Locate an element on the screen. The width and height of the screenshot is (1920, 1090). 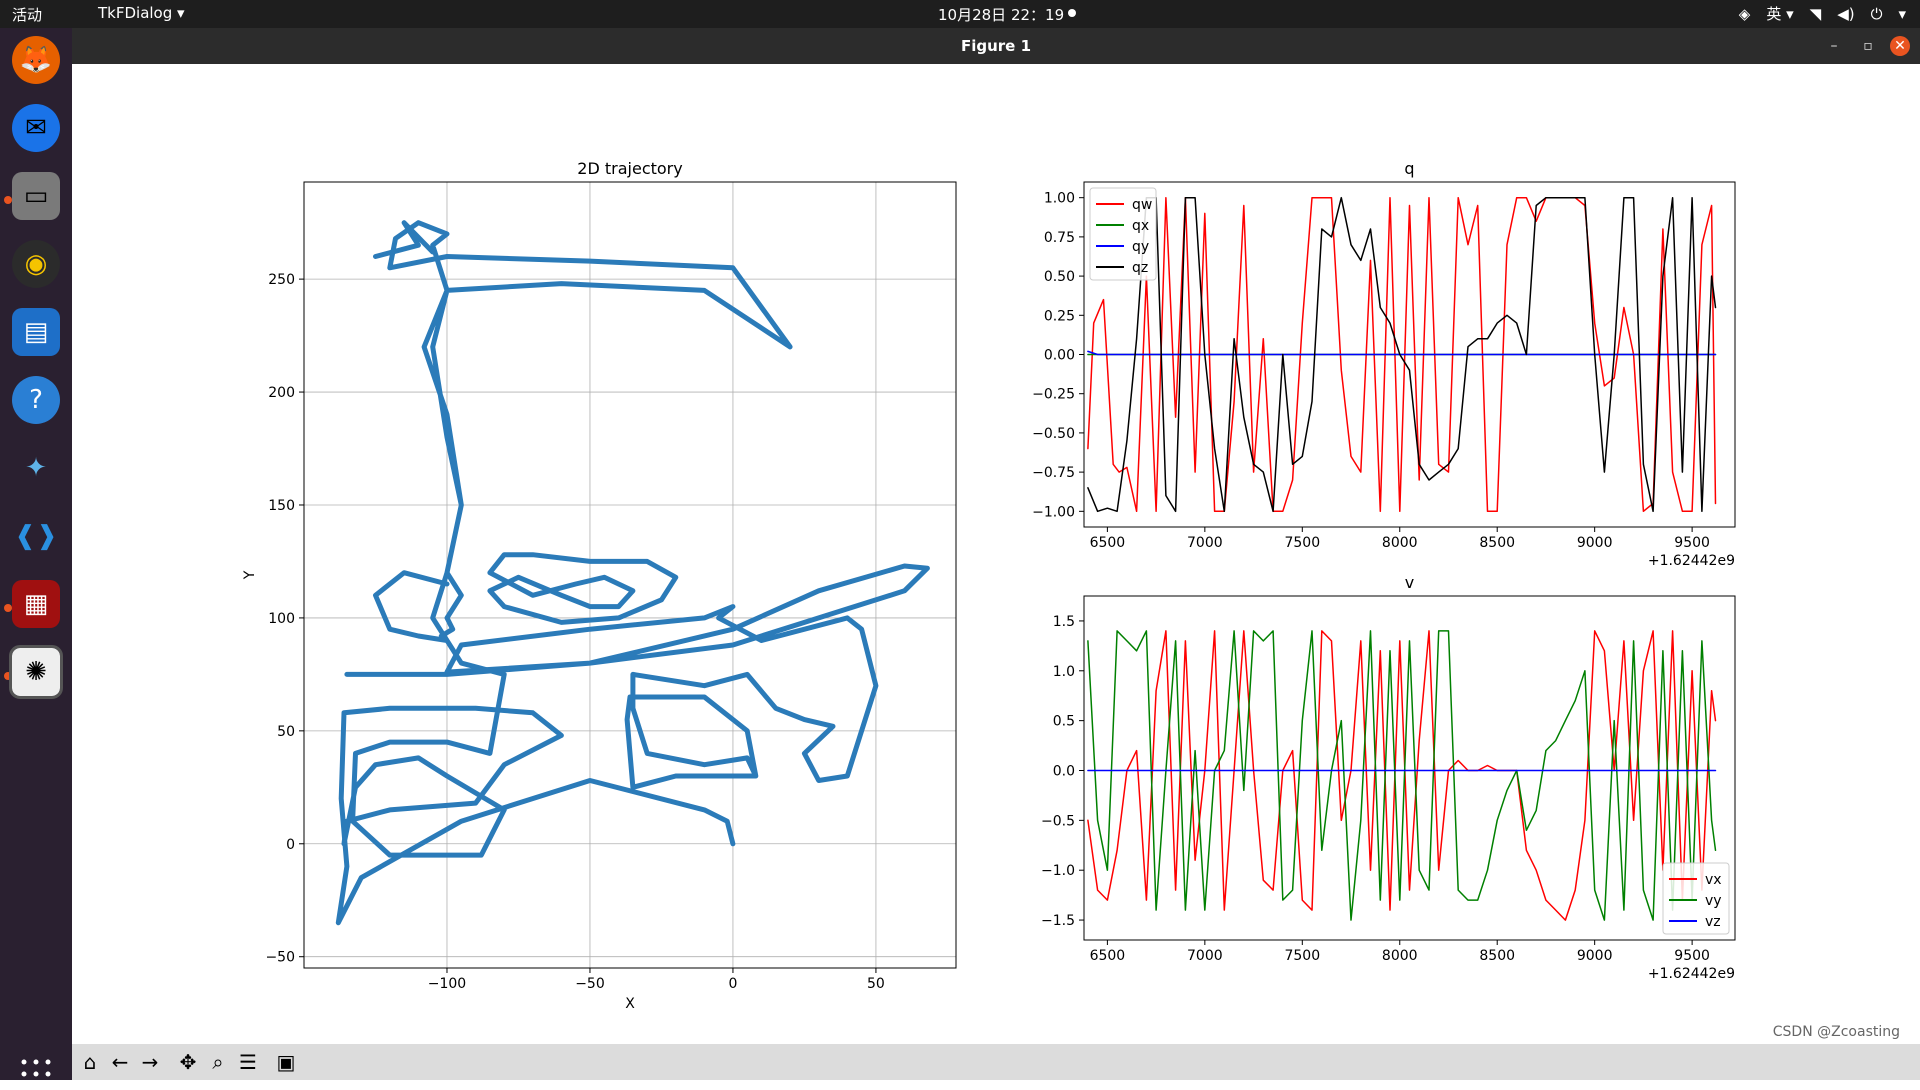
minimize-button: – is located at coordinates (1834, 46).